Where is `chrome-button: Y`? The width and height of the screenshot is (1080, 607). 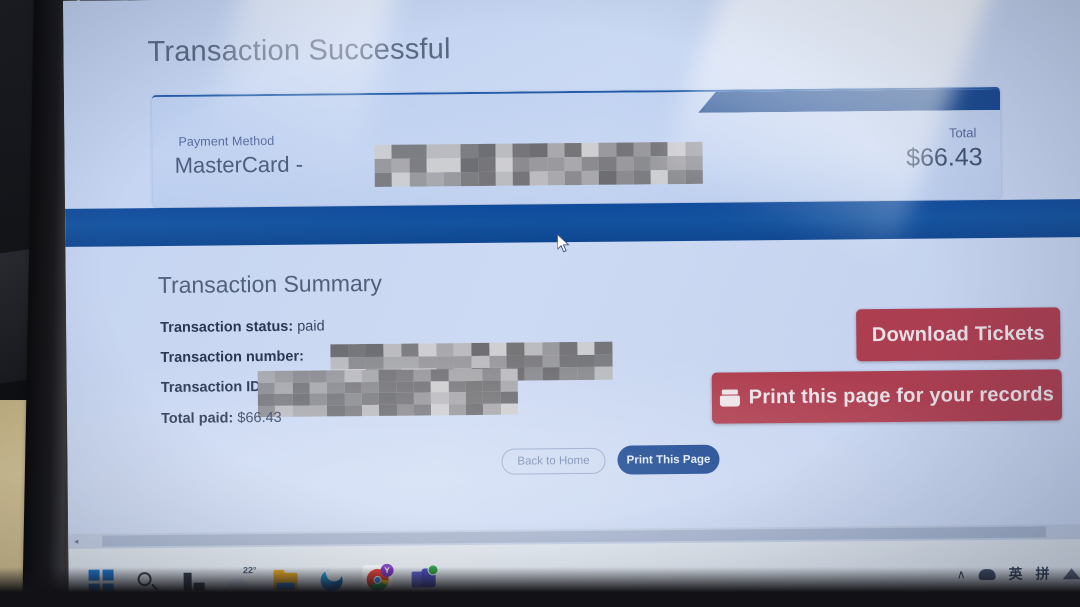 chrome-button: Y is located at coordinates (378, 579).